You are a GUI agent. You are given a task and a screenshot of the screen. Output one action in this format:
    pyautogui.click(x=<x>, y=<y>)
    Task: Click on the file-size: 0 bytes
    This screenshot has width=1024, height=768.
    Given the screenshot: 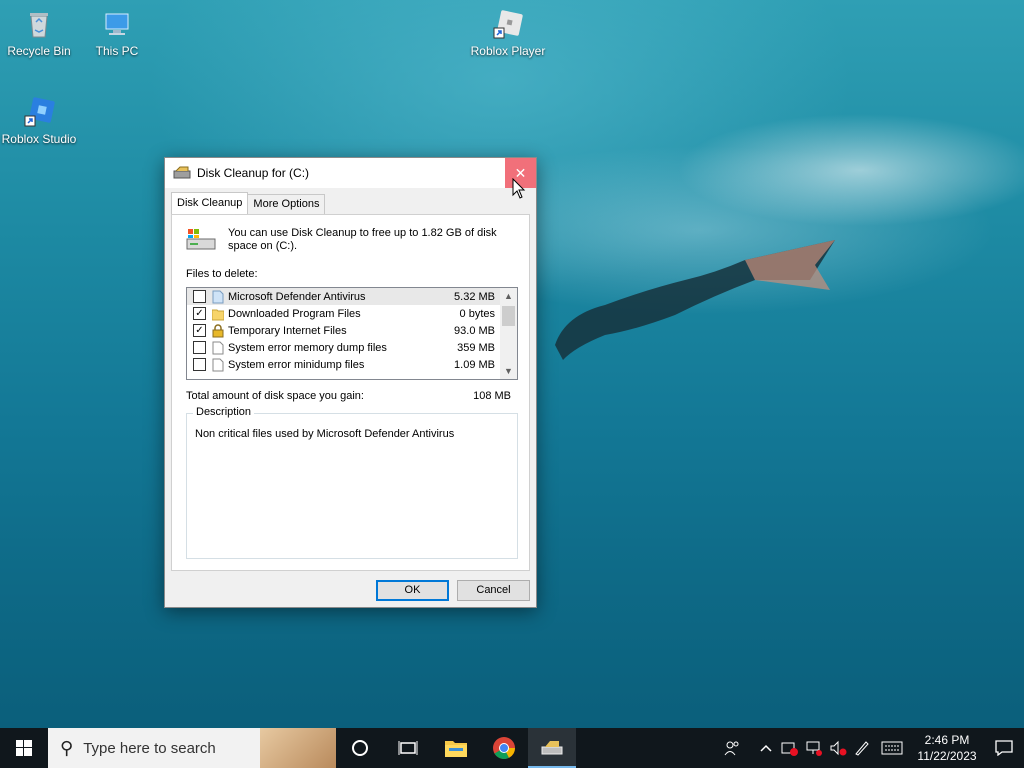 What is the action you would take?
    pyautogui.click(x=477, y=313)
    